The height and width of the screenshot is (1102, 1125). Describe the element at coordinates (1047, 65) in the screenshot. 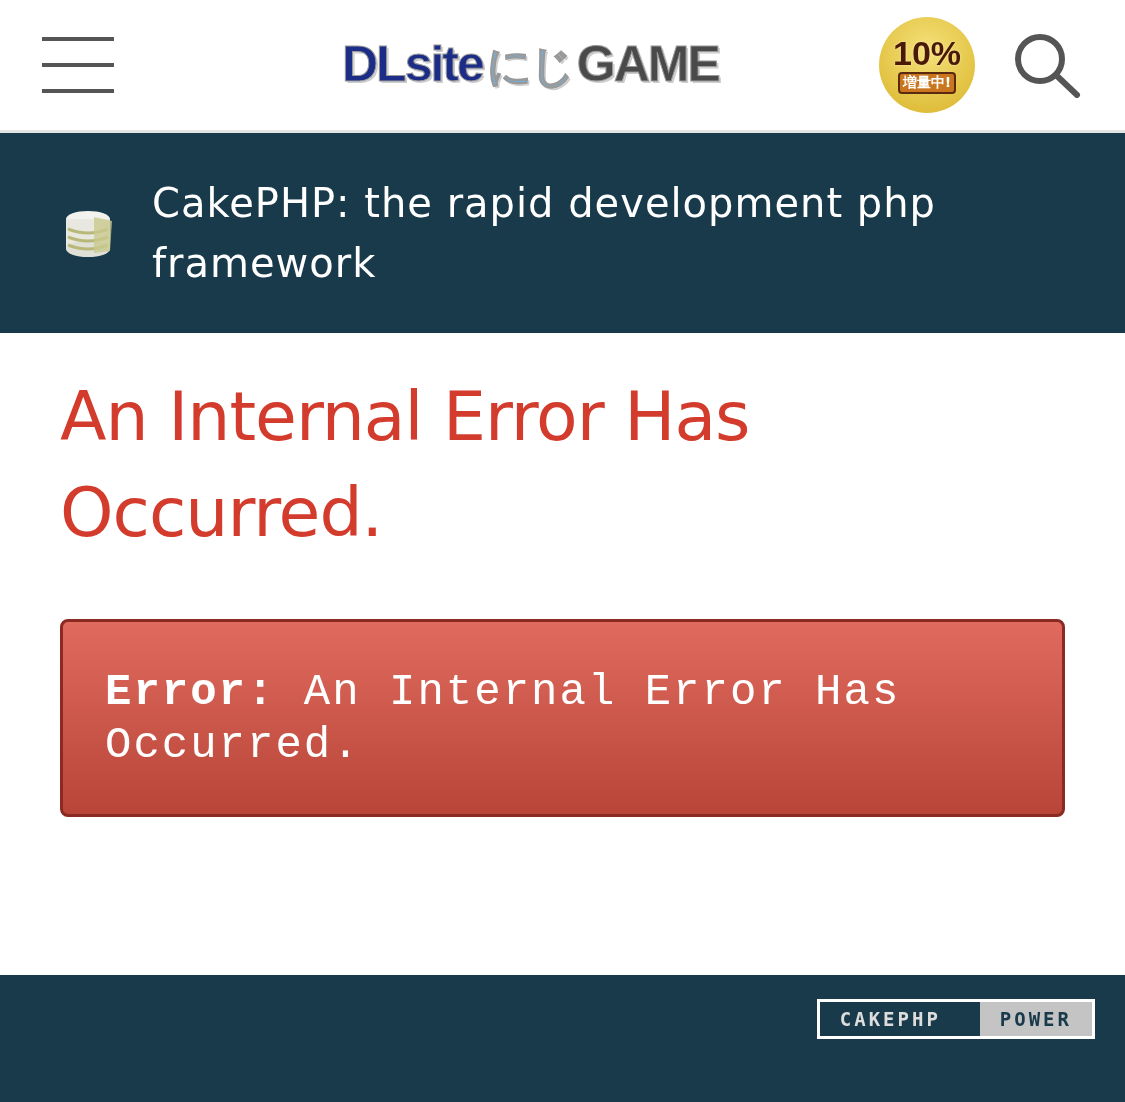

I see `search-icon` at that location.